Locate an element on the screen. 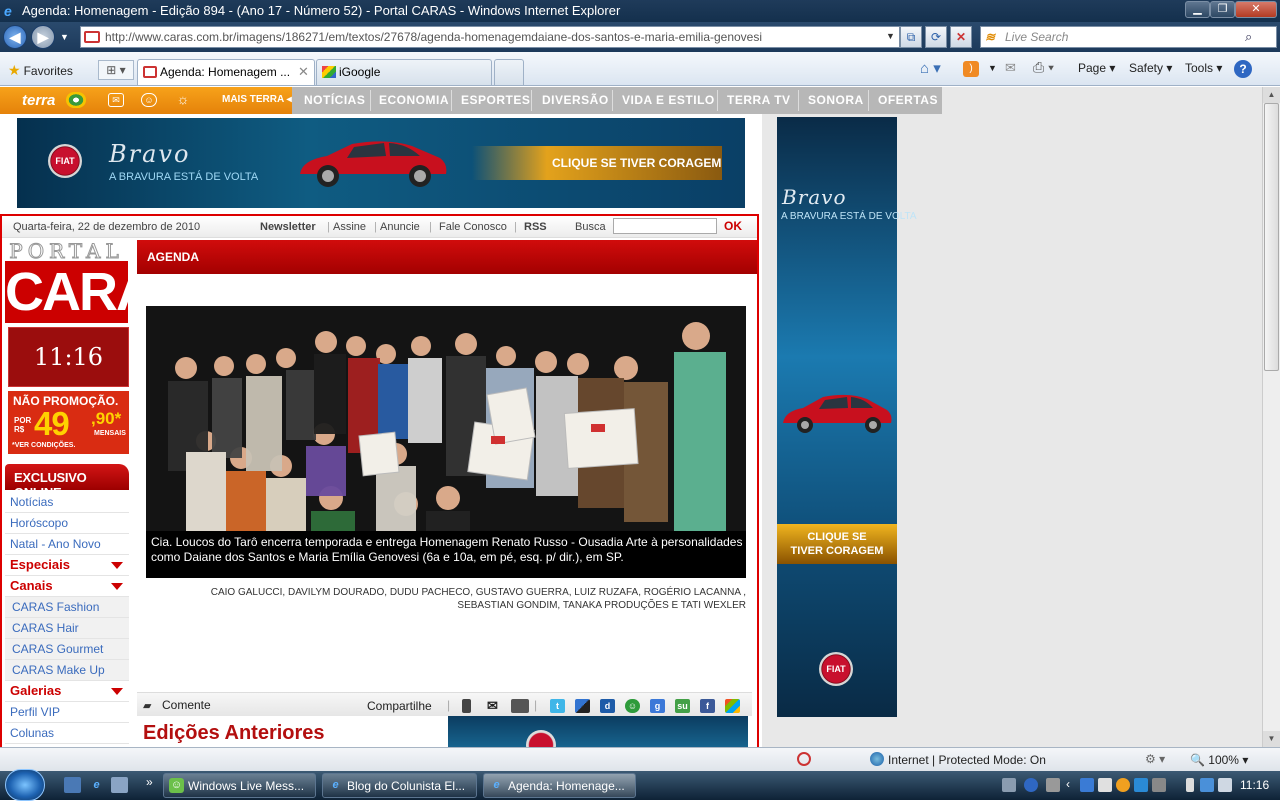 The image size is (1280, 801). ie-icon: e is located at coordinates (96, 785).